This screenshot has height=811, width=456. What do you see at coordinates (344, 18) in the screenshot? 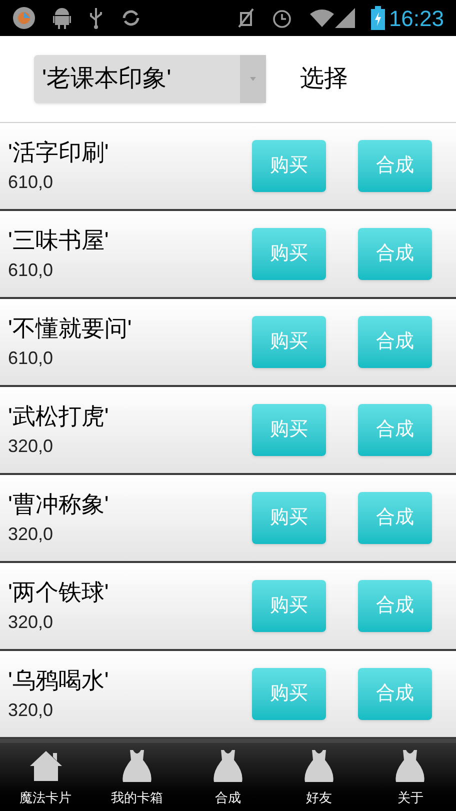
I see `signal-icon` at bounding box center [344, 18].